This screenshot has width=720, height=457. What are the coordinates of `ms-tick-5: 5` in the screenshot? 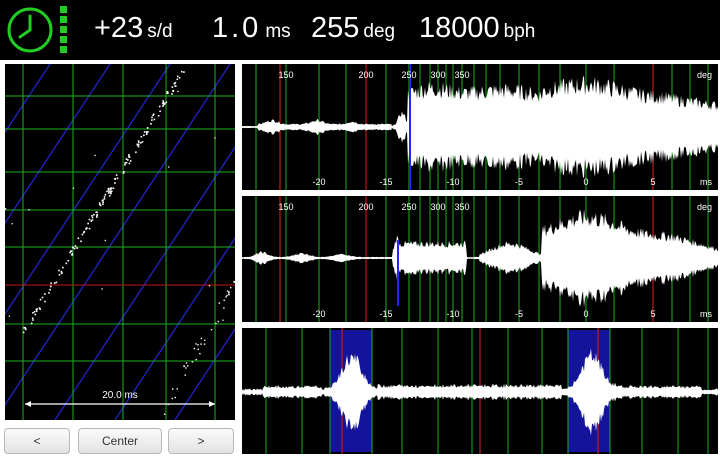 It's located at (652, 182).